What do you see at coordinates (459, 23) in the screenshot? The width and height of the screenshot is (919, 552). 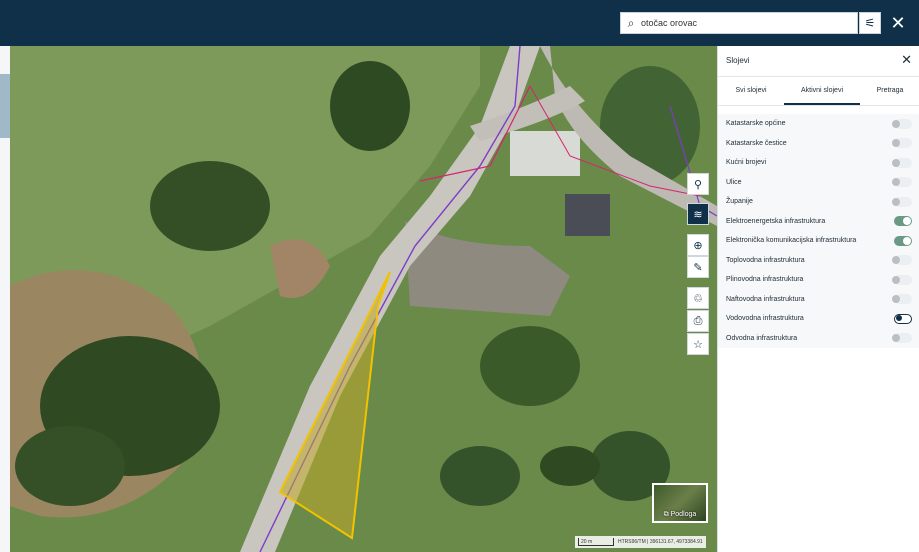 I see `top-bar: ⌕ ⚟ ✕` at bounding box center [459, 23].